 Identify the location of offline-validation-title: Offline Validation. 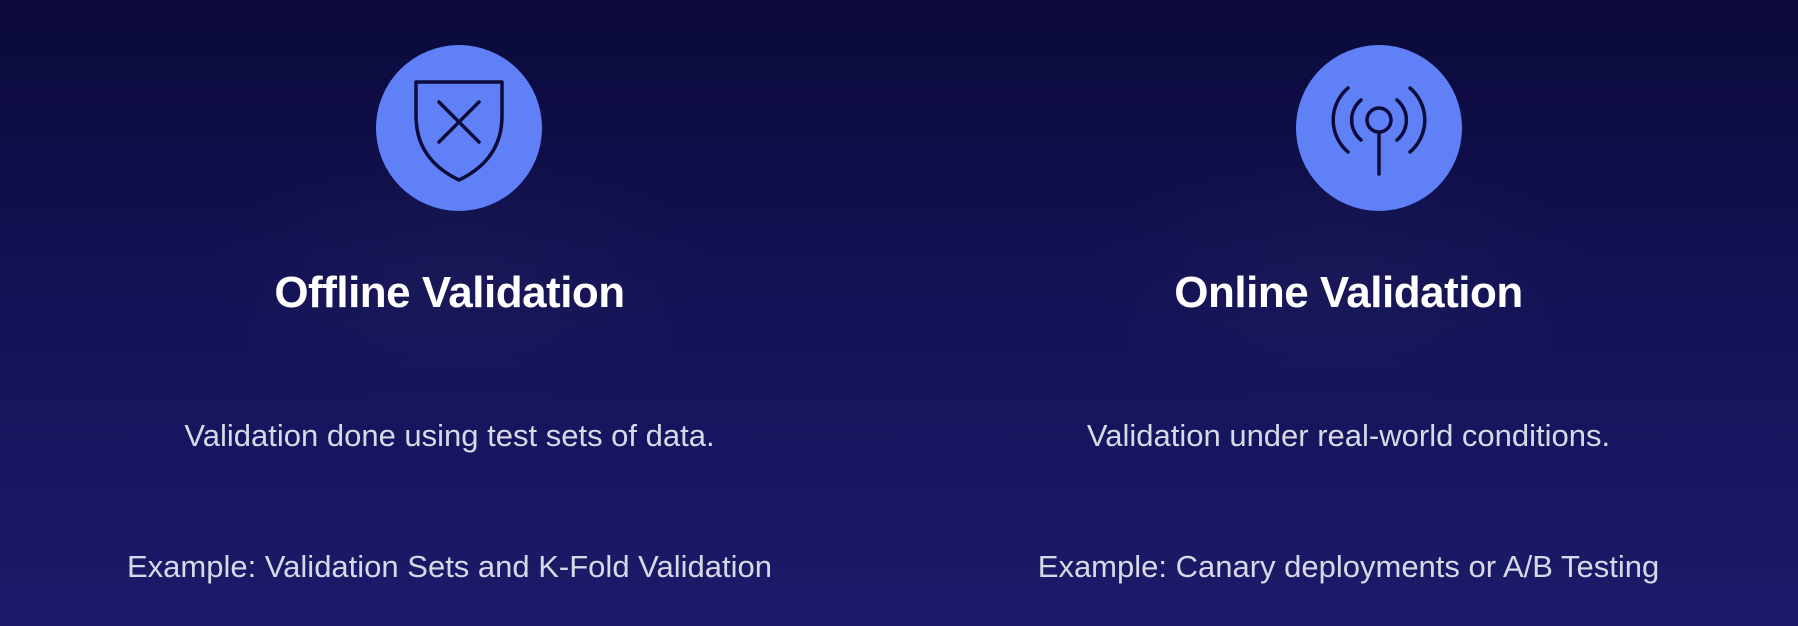
(449, 292).